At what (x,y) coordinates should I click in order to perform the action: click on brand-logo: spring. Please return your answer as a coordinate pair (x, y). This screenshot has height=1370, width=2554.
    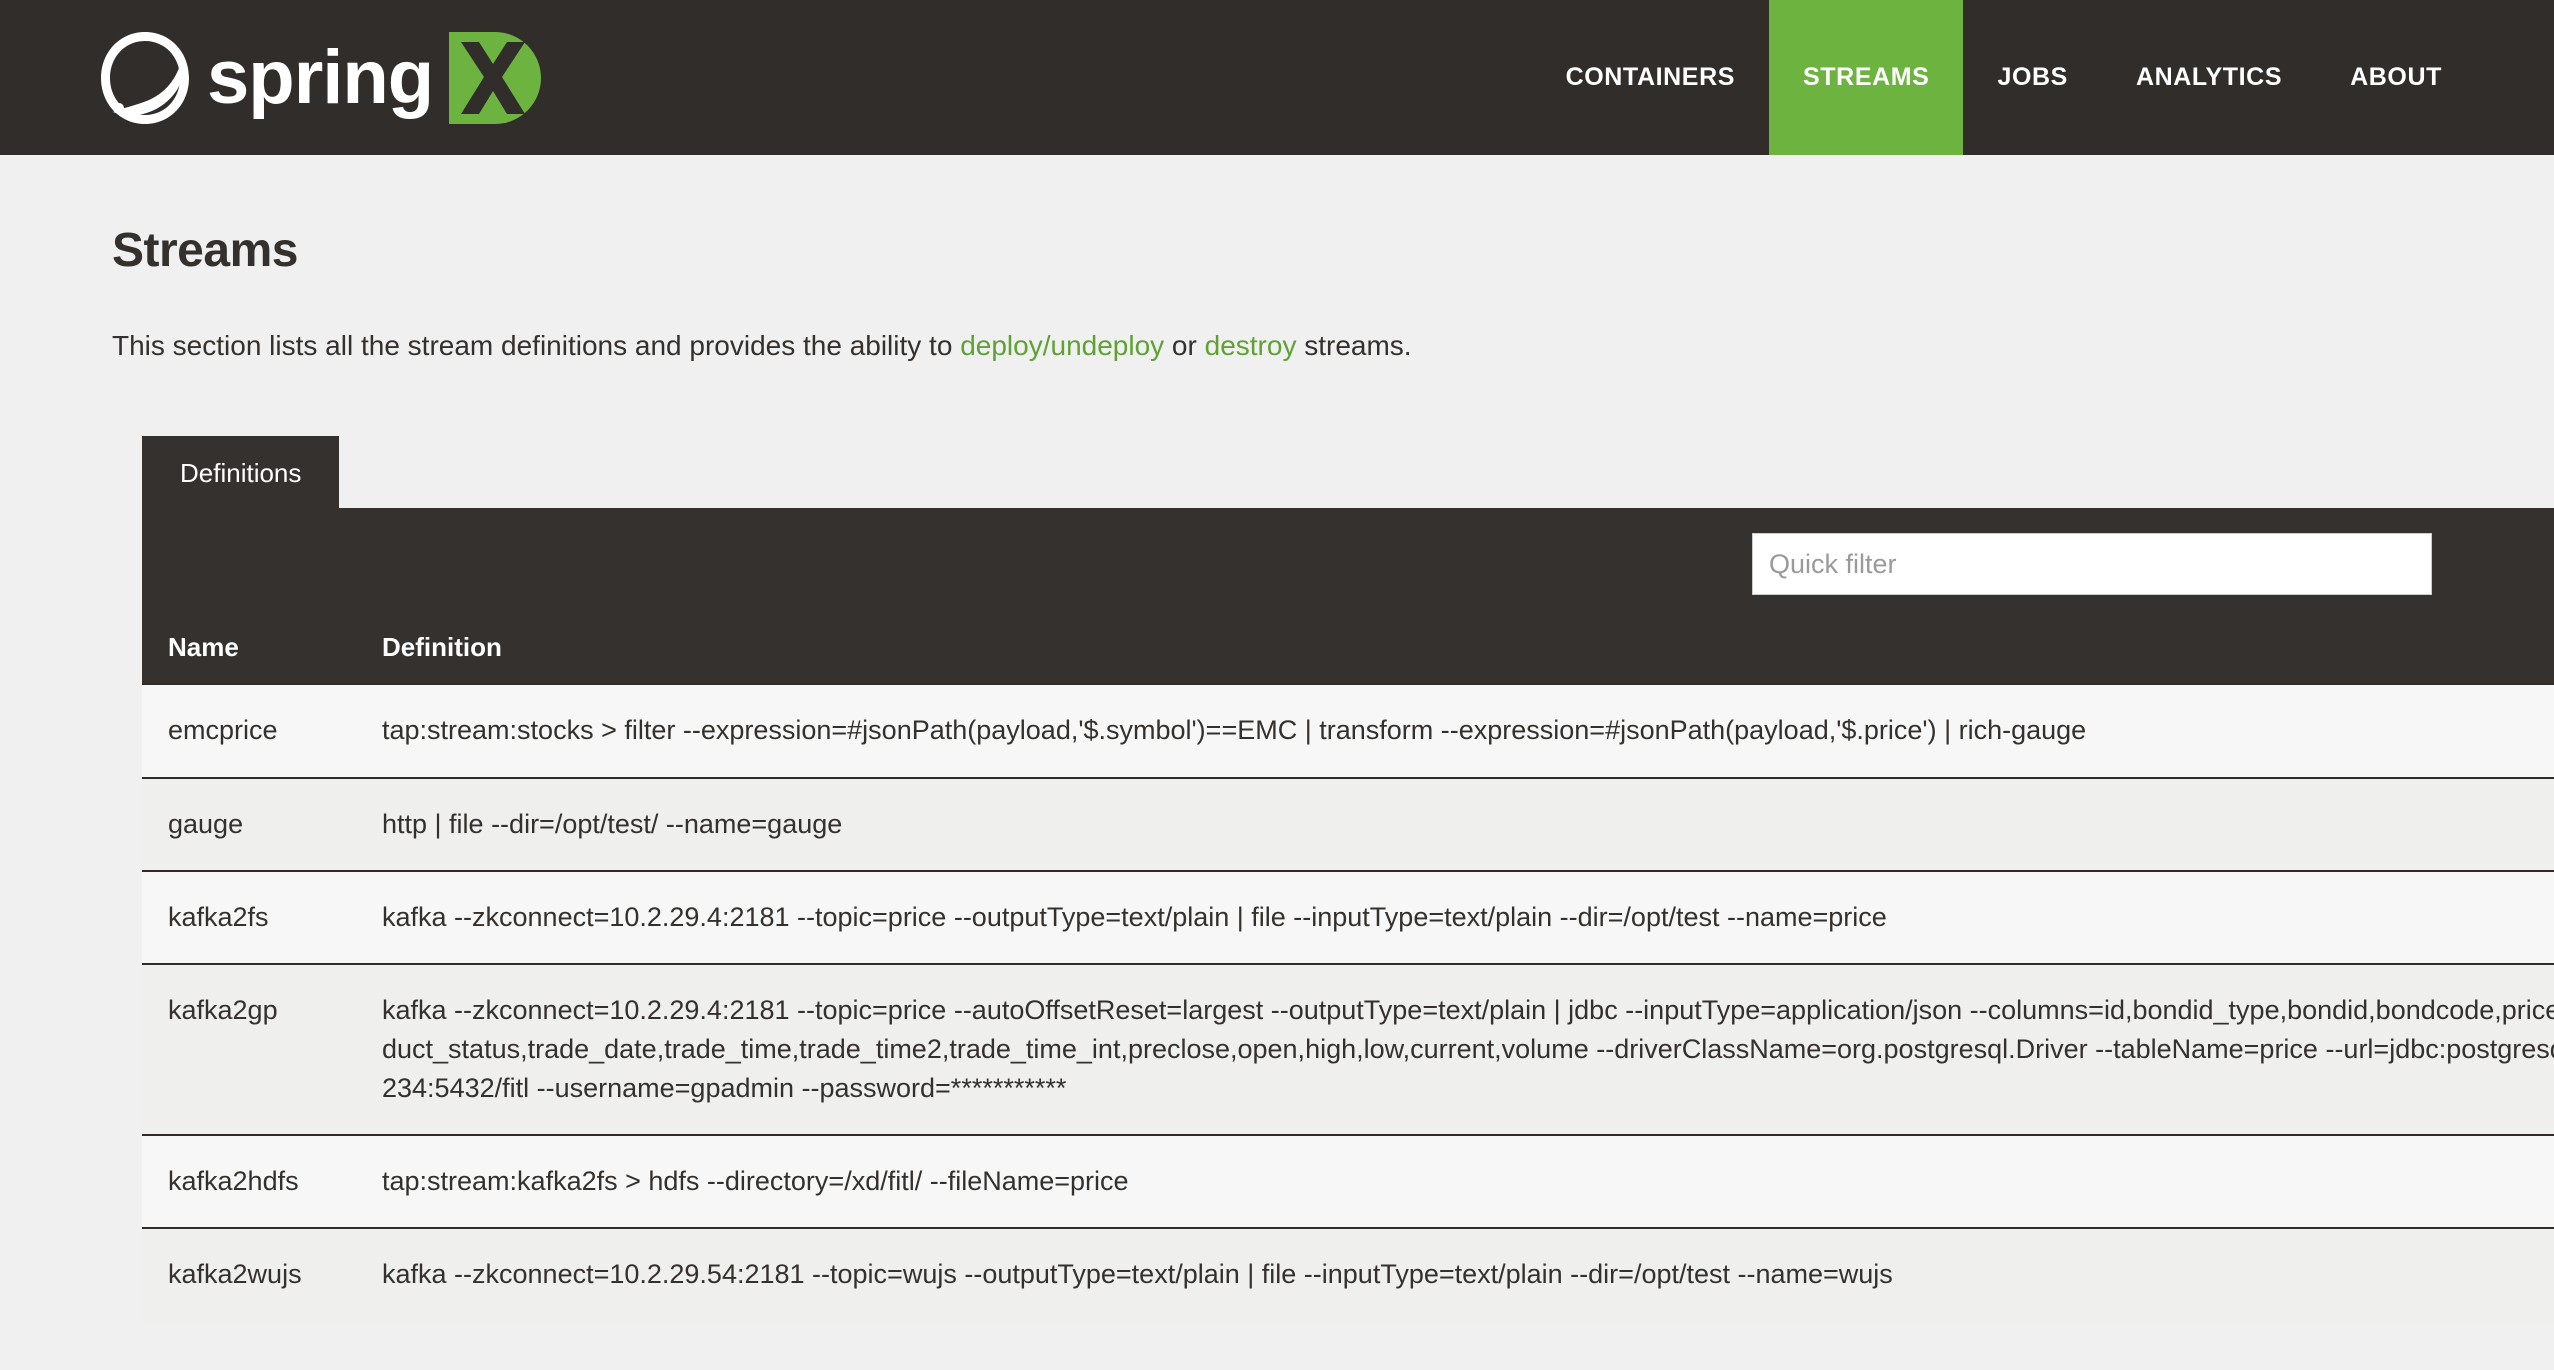
    Looking at the image, I should click on (318, 78).